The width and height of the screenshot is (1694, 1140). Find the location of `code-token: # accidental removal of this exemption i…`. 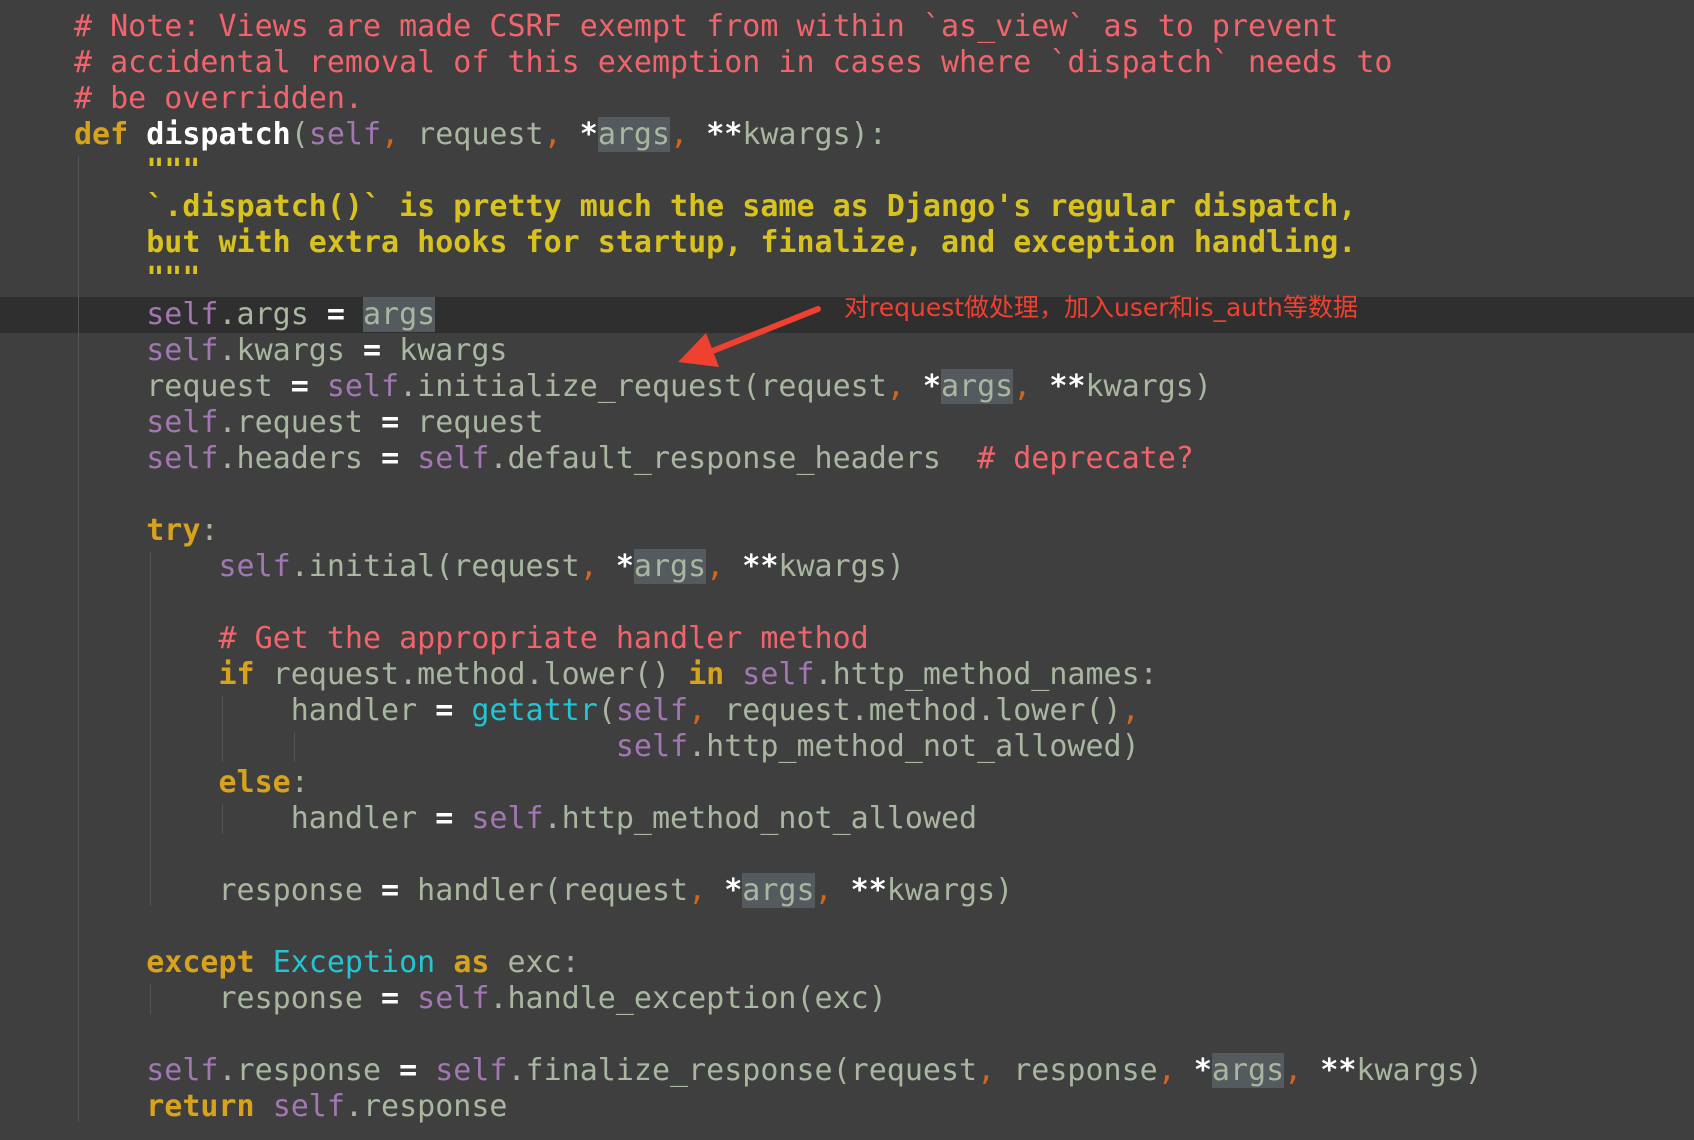

code-token: # accidental removal of this exemption i… is located at coordinates (733, 62).